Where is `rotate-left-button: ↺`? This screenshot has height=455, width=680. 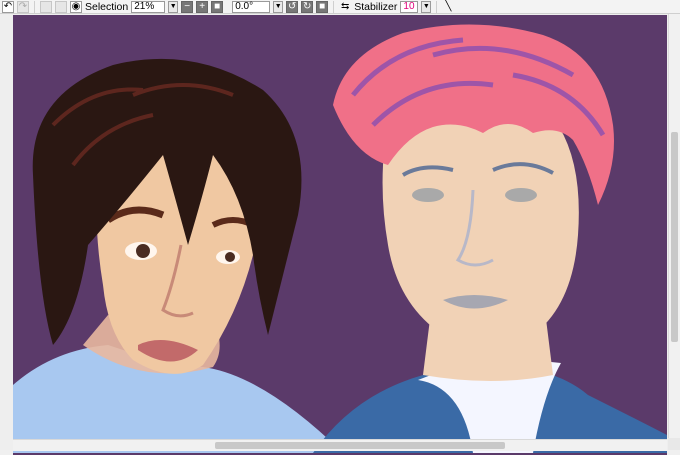 rotate-left-button: ↺ is located at coordinates (292, 6).